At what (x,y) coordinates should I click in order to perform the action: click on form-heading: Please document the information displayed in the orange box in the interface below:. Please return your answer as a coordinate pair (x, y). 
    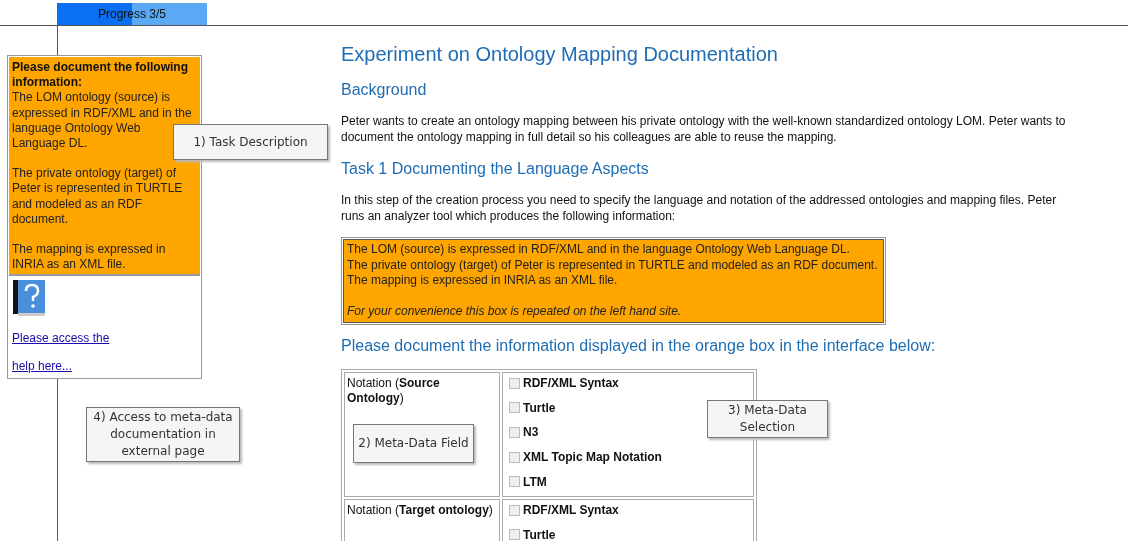
    Looking at the image, I should click on (639, 346).